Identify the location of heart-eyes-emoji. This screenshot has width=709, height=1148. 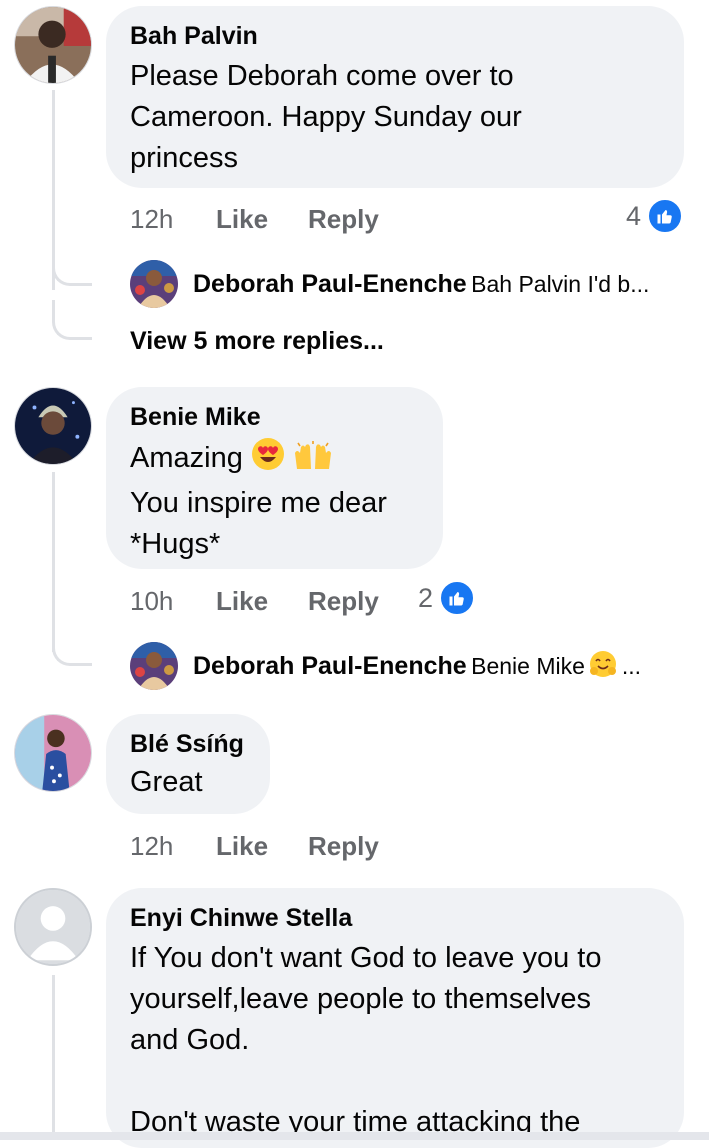
(268, 460).